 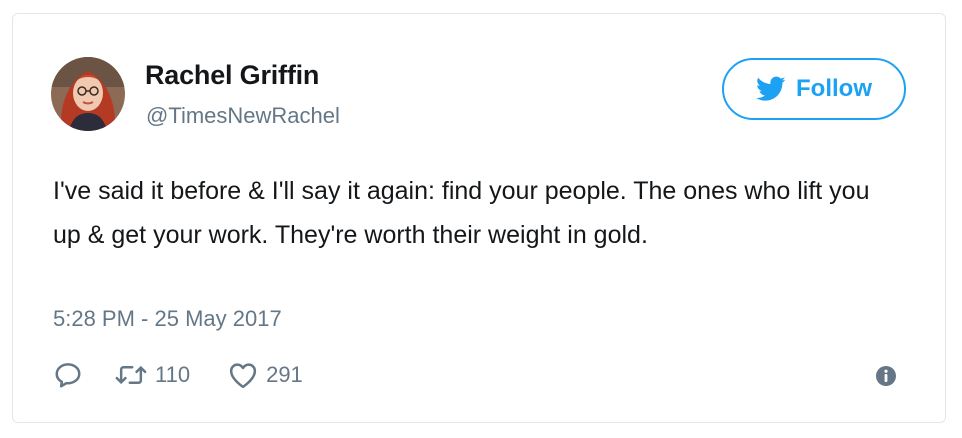 What do you see at coordinates (232, 75) in the screenshot?
I see `display-name: Rachel Griffin` at bounding box center [232, 75].